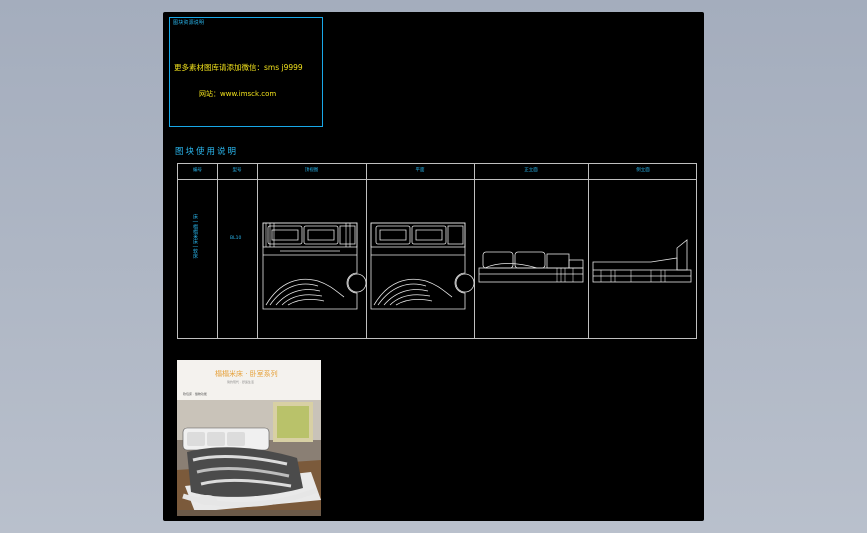  I want to click on col-header-plan: 平面, so click(420, 170).